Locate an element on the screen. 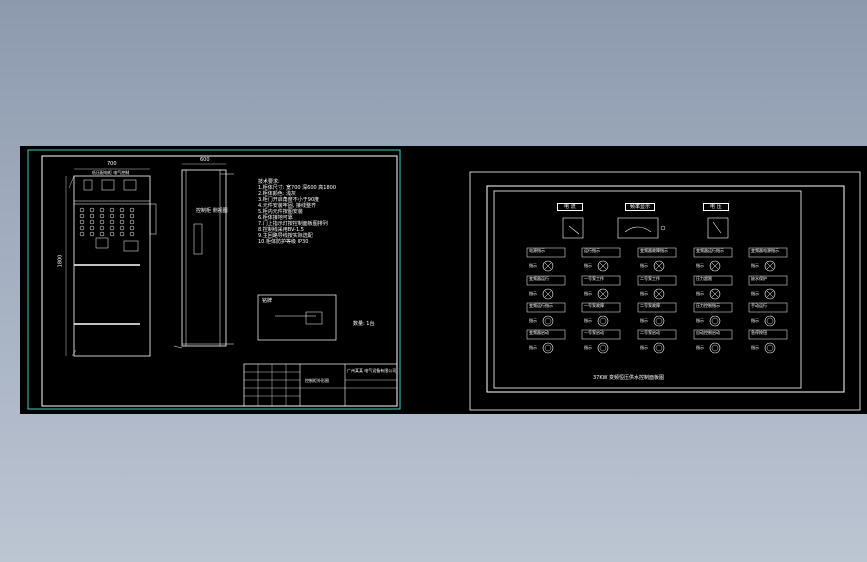 The image size is (867, 562). company-name: 广州某某 电气设备有限公司 is located at coordinates (372, 370).